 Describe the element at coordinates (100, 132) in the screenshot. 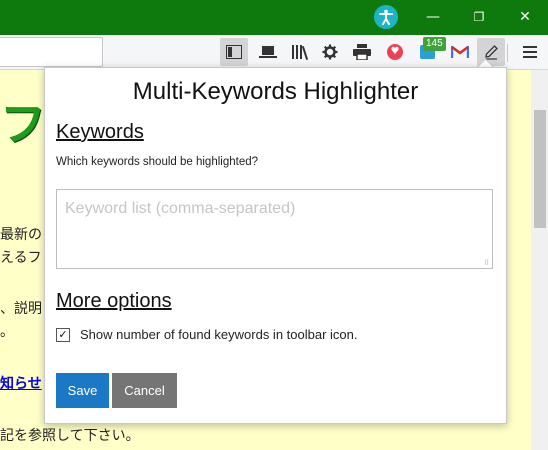

I see `keywords-heading: Keywords` at that location.